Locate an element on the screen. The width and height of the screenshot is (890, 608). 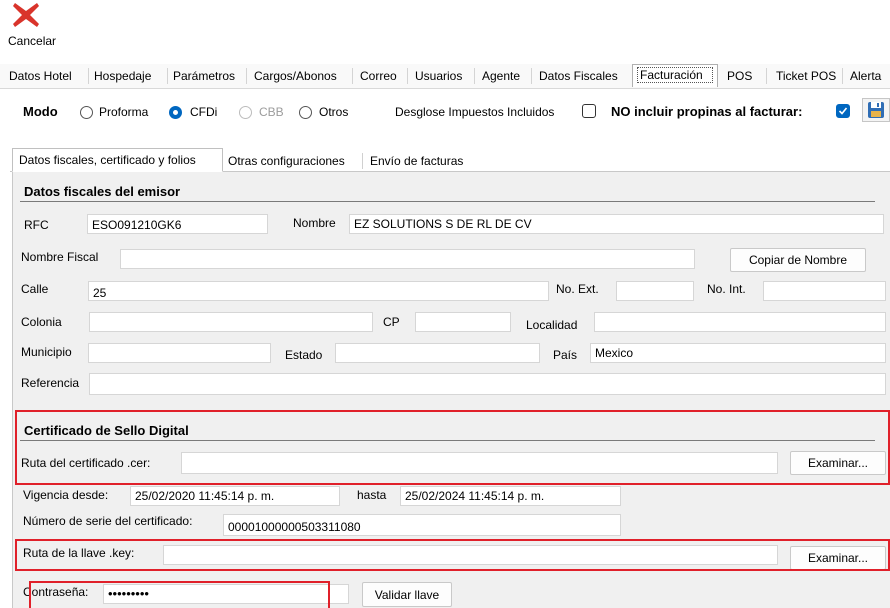
hasta-label: hasta is located at coordinates (372, 495).